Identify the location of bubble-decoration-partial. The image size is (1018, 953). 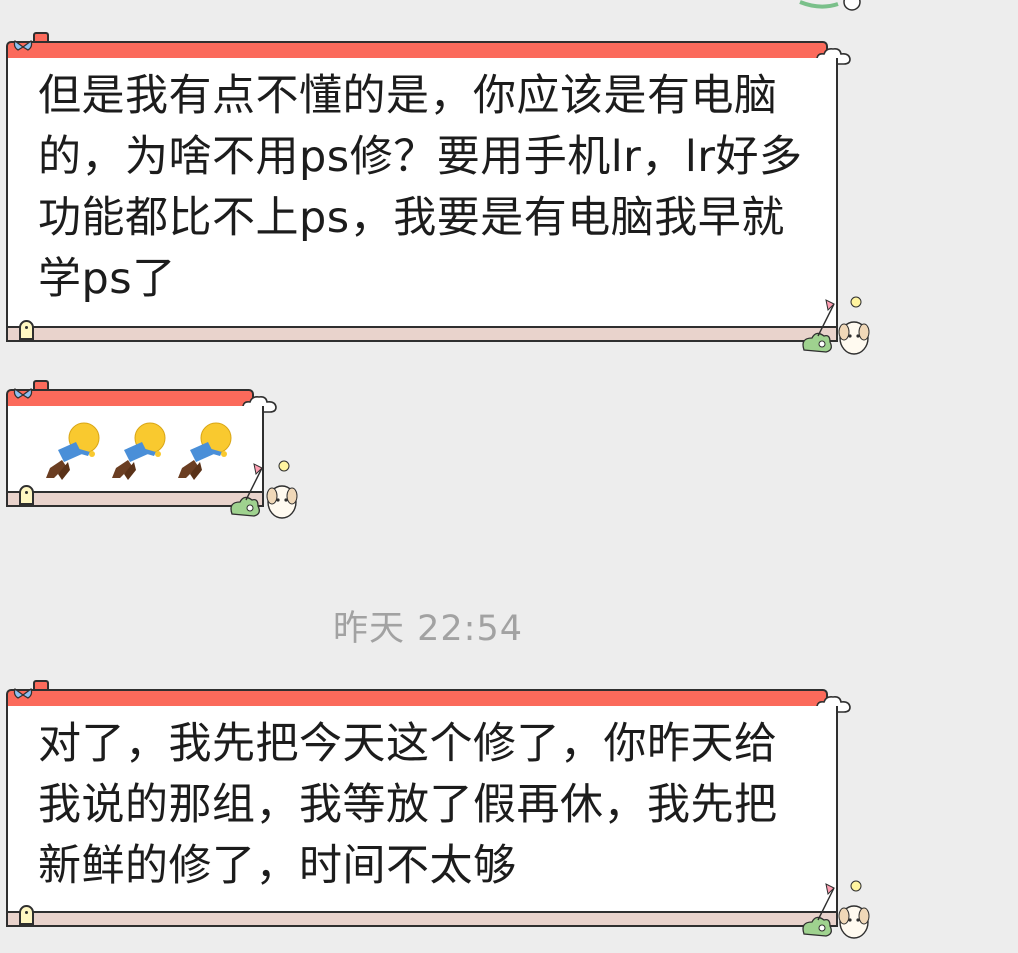
(830, 5).